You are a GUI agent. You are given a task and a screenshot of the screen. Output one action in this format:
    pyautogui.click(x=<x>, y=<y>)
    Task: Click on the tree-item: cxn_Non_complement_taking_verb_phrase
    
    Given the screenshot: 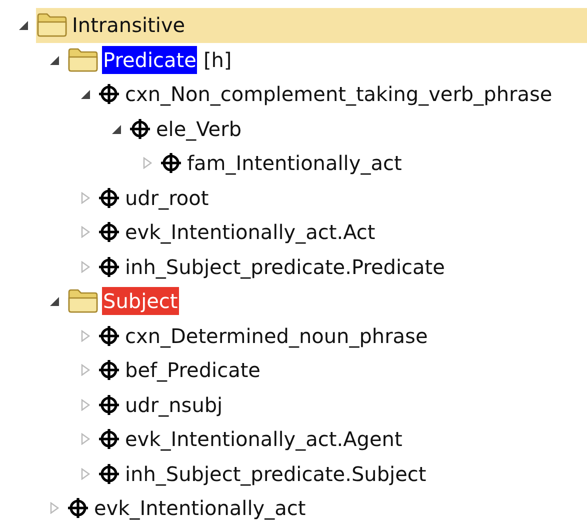 What is the action you would take?
    pyautogui.click(x=342, y=94)
    